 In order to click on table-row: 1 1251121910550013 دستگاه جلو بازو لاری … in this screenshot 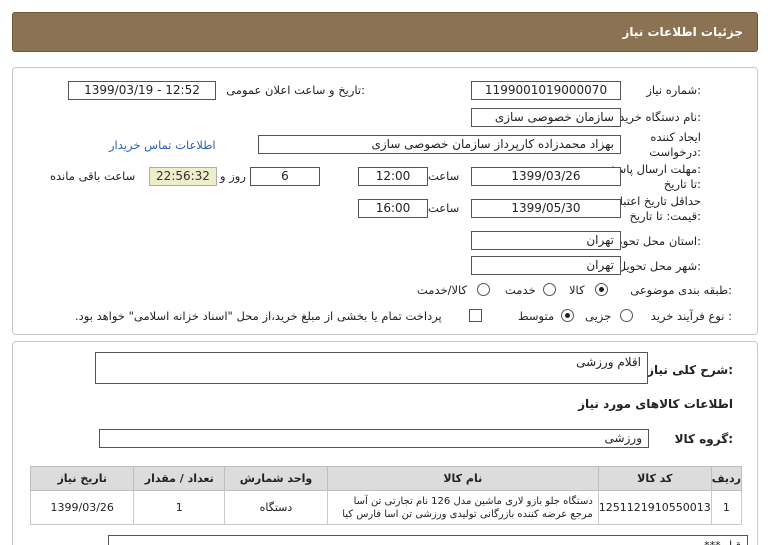, I will do `click(386, 507)`.